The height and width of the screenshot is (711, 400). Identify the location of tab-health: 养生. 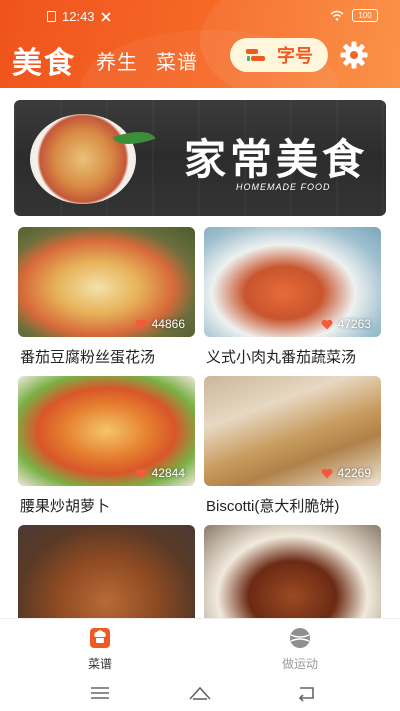
(117, 60).